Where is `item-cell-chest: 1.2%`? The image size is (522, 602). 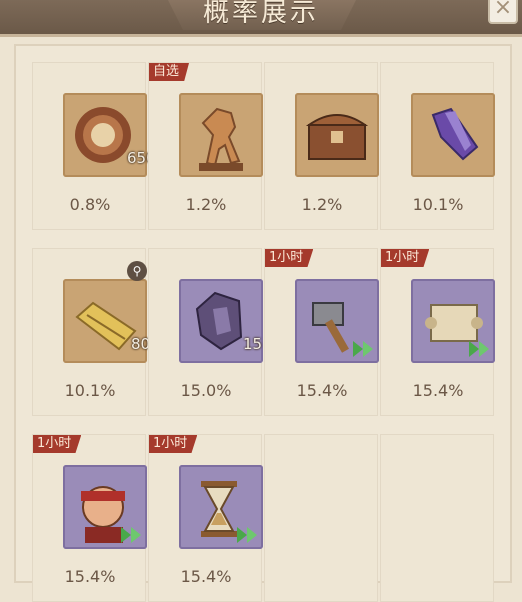 item-cell-chest: 1.2% is located at coordinates (321, 146).